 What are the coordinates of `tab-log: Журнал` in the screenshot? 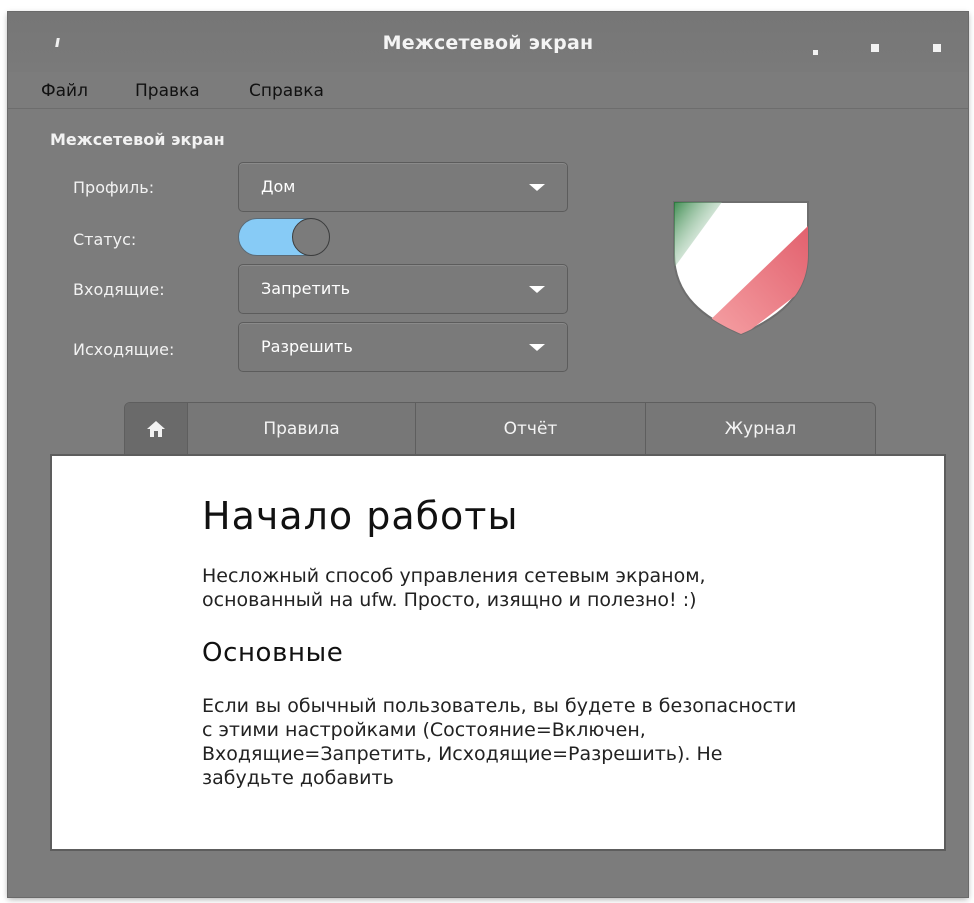 It's located at (760, 428).